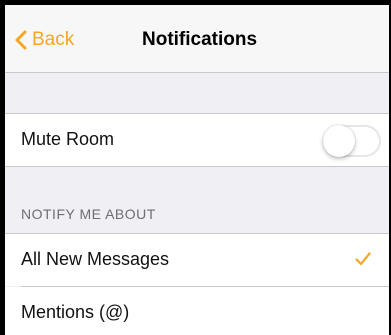 The height and width of the screenshot is (335, 391). I want to click on back-button: Back, so click(44, 40).